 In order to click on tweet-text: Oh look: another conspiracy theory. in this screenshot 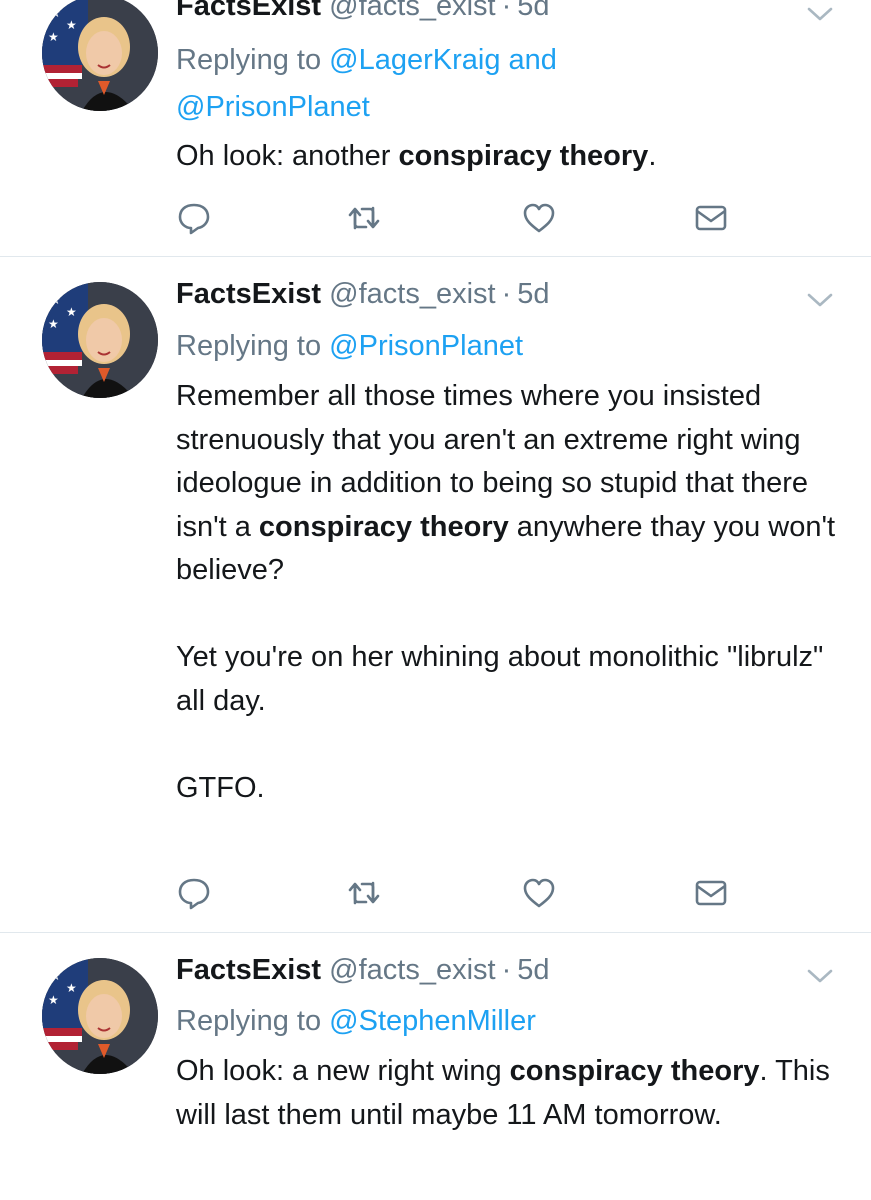, I will do `click(506, 157)`.